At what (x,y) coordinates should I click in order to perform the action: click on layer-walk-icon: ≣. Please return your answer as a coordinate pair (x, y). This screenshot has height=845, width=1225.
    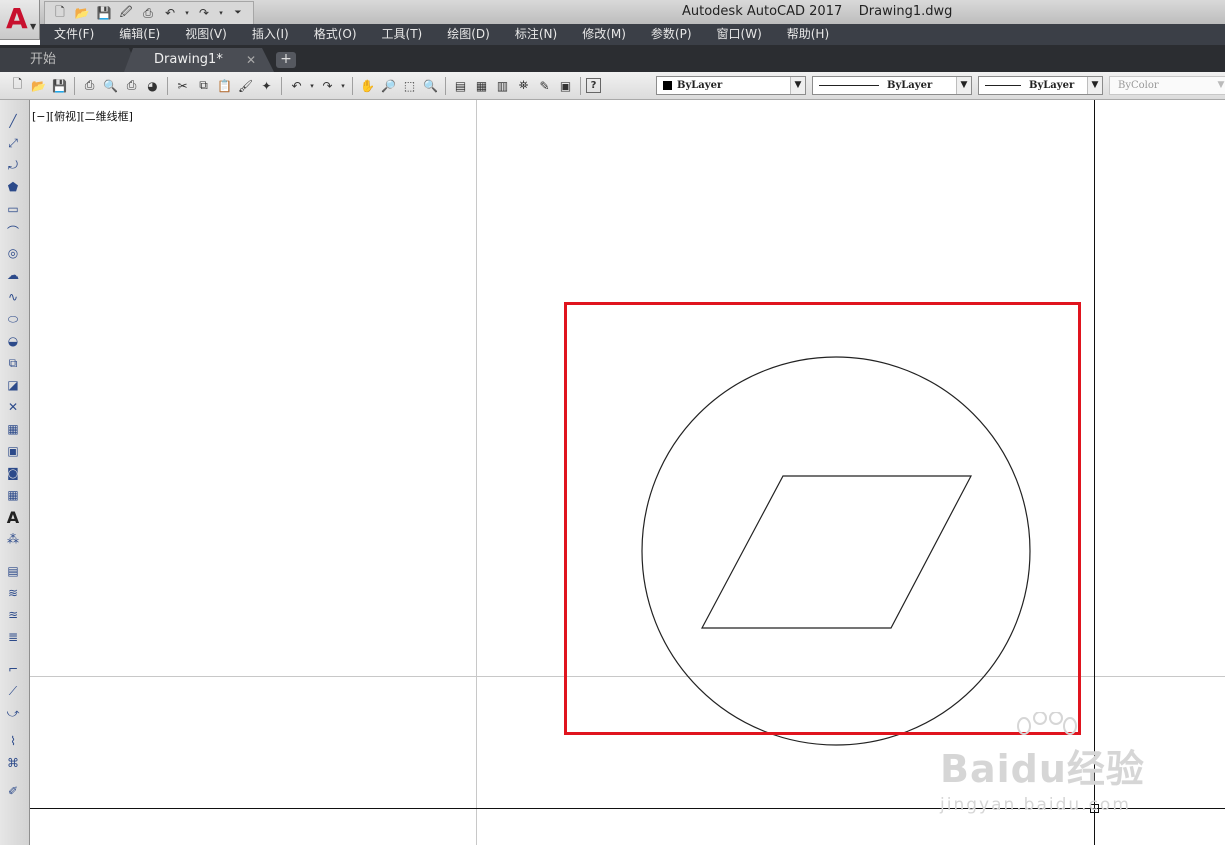
    Looking at the image, I should click on (13, 637).